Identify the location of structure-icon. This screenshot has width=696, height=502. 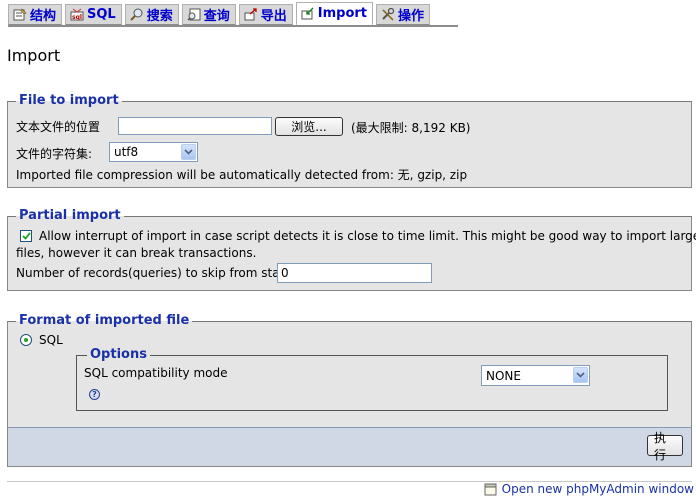
(20, 14).